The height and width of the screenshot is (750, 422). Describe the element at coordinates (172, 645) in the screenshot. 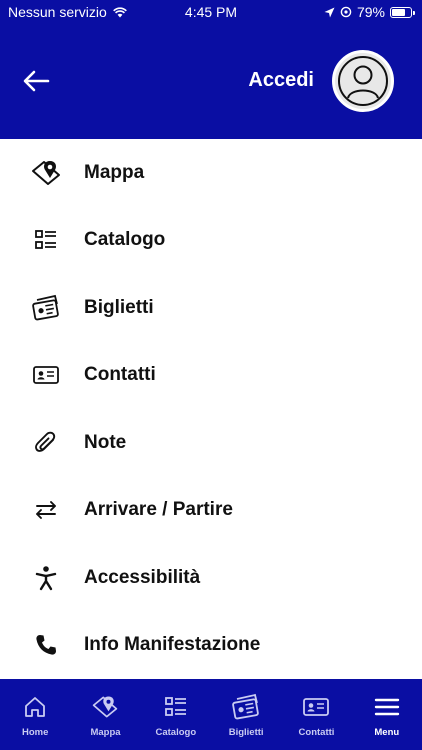

I see `menu-item-label: Info Manifestazione` at that location.